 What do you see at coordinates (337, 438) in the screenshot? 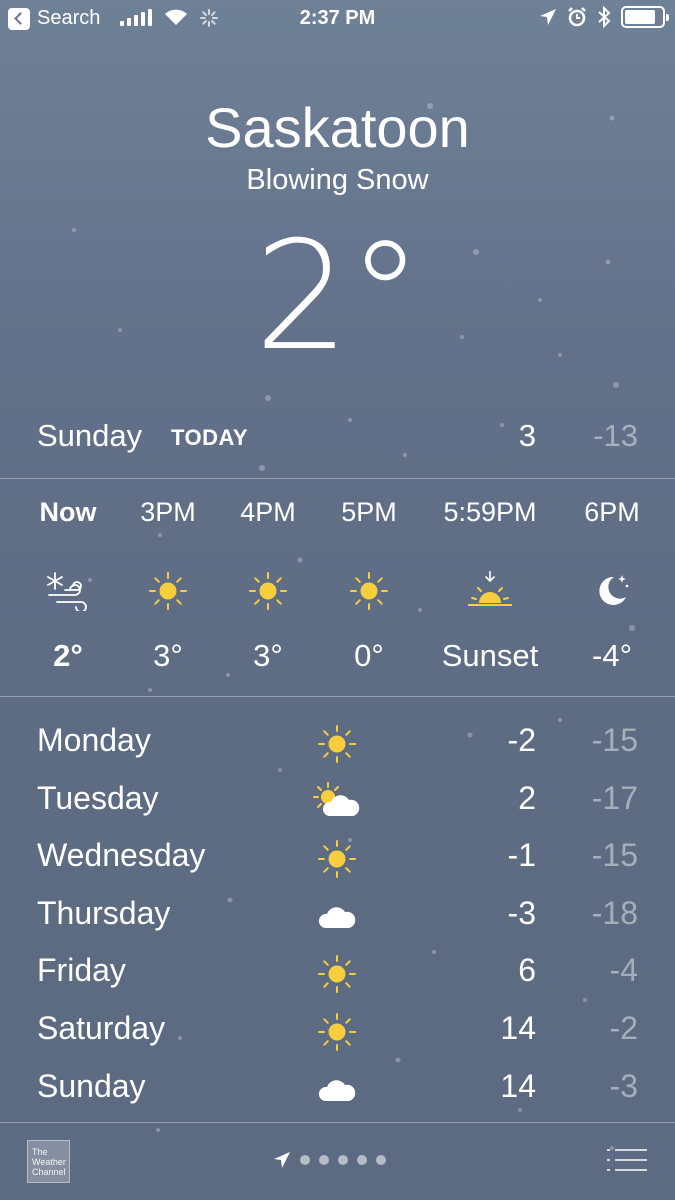
I see `today-summary: Sunday TODAY 3 -13` at bounding box center [337, 438].